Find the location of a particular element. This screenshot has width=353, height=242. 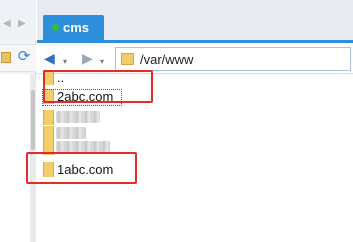

tab-scroll-left-icon: ◀ is located at coordinates (7, 23).